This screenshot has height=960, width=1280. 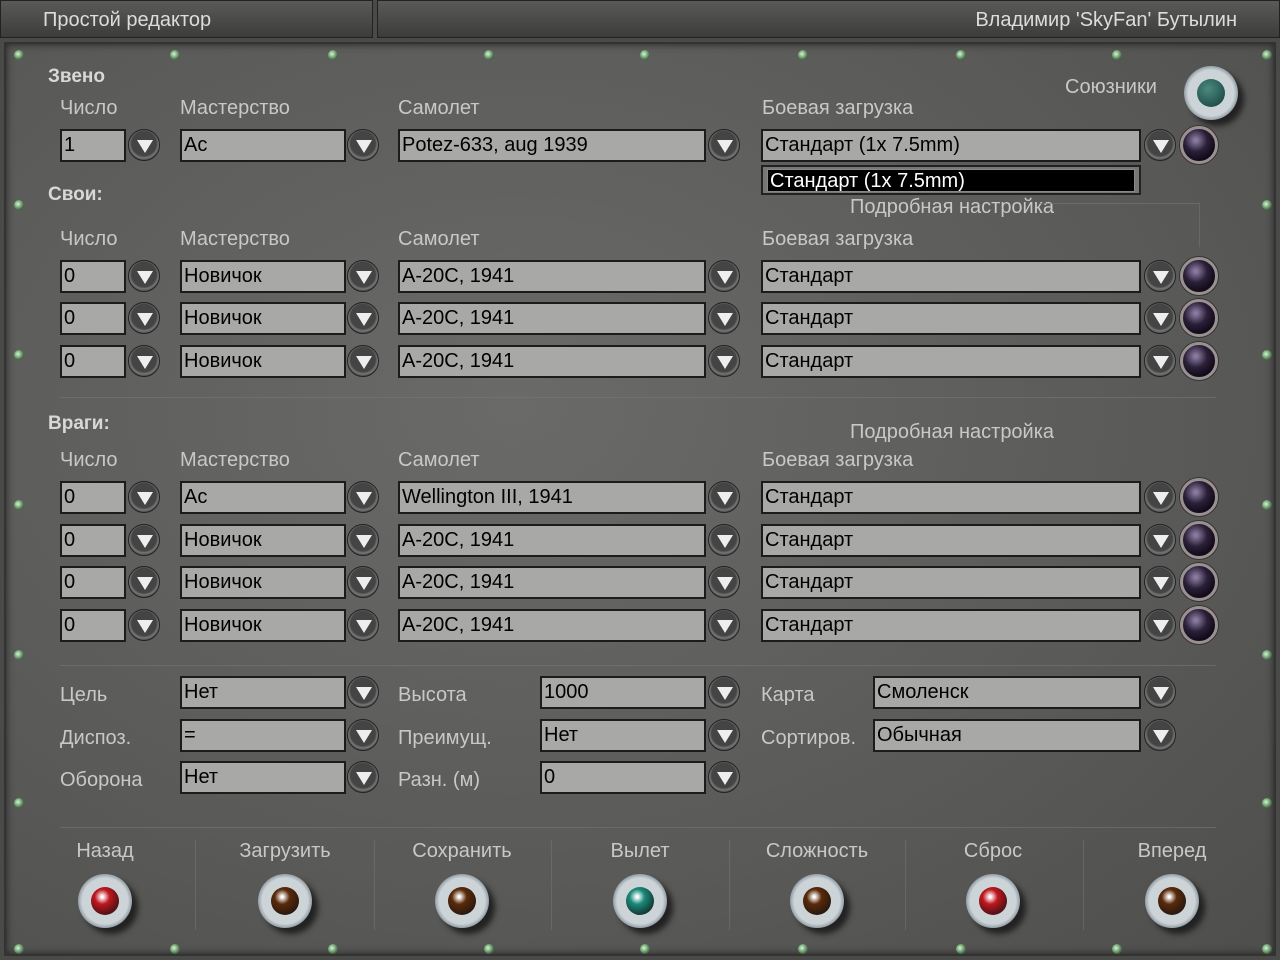 What do you see at coordinates (623, 692) in the screenshot?
I see `param-field: 1000` at bounding box center [623, 692].